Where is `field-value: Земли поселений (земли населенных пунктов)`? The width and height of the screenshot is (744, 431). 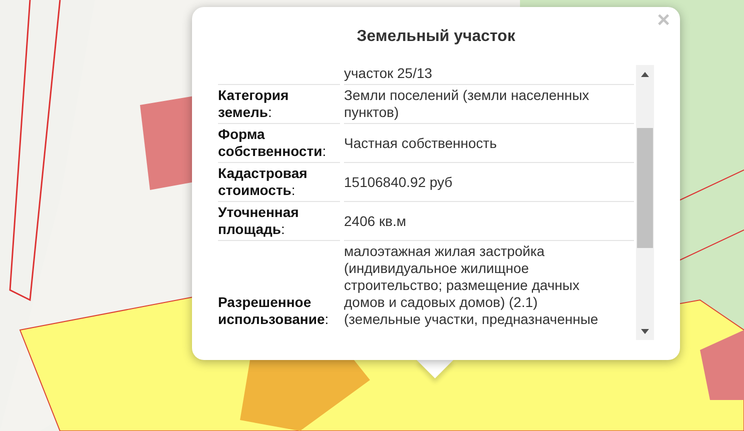
field-value: Земли поселений (земли населенных пунктов) is located at coordinates (467, 104).